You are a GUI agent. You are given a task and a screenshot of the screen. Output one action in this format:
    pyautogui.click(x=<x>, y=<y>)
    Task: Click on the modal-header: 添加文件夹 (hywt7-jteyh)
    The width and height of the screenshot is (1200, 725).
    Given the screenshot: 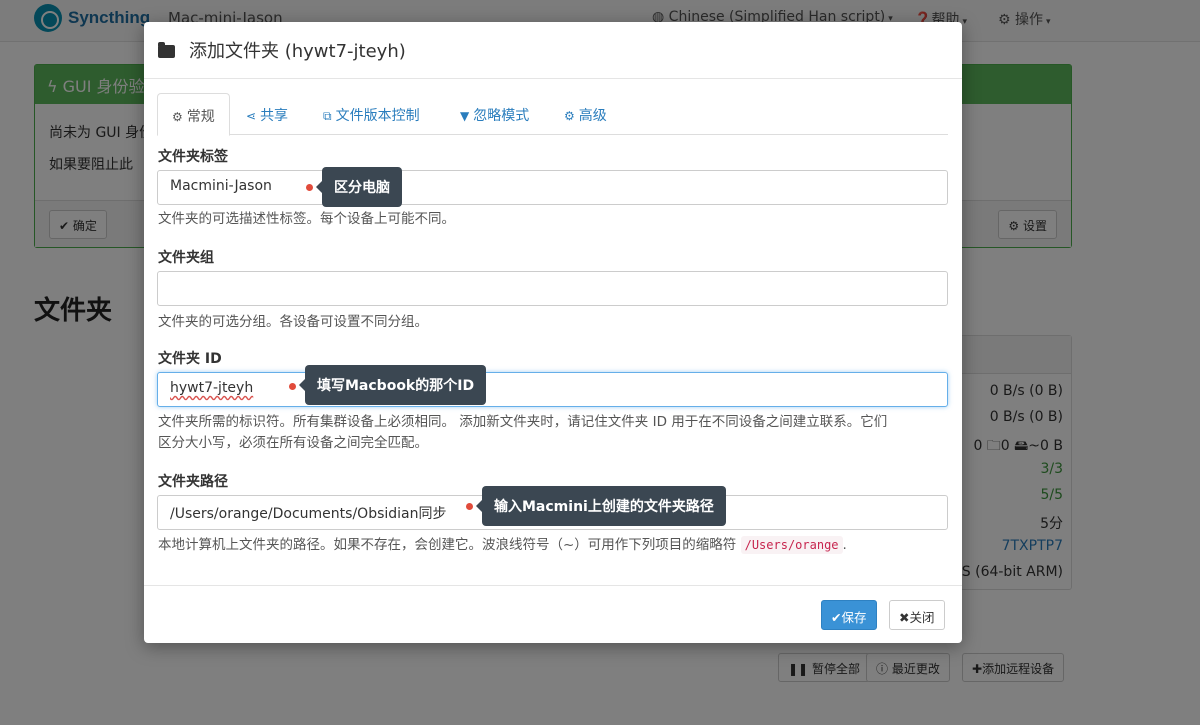 What is the action you would take?
    pyautogui.click(x=553, y=50)
    